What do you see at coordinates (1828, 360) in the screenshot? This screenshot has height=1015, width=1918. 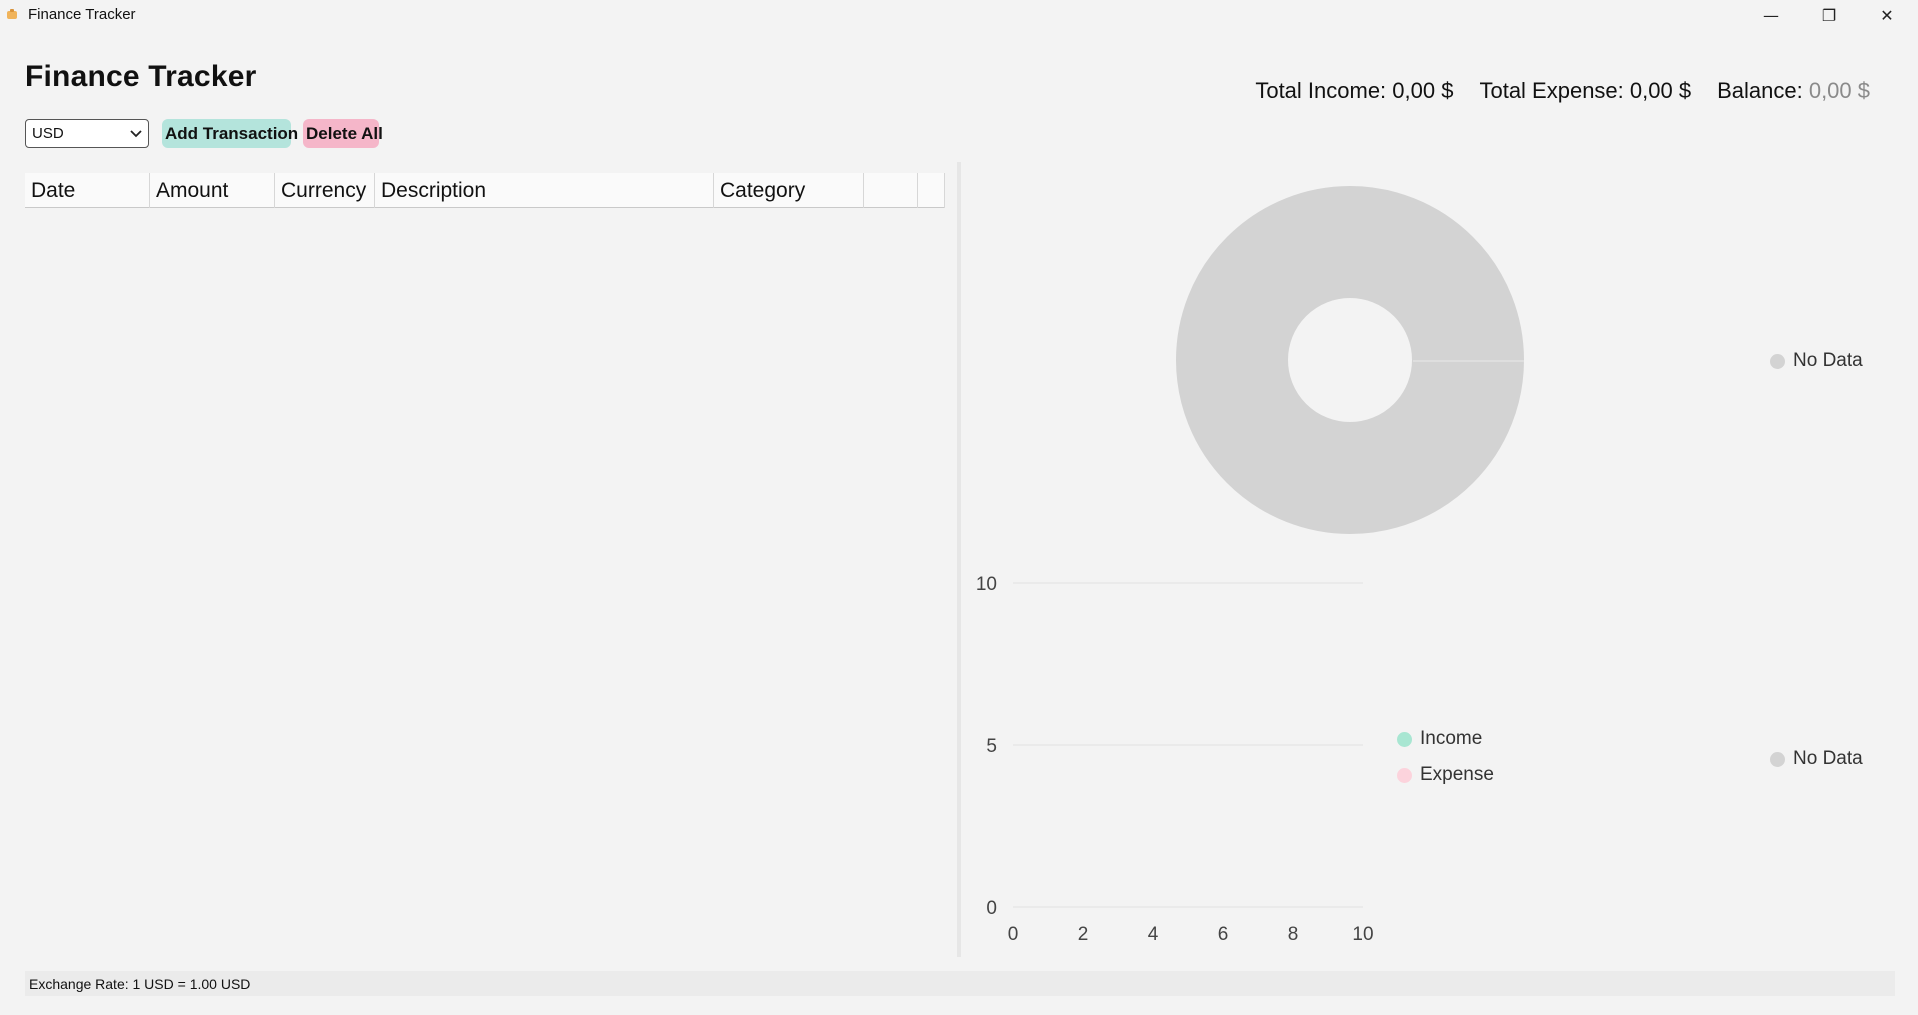 I see `legend-label-no-data: No Data` at bounding box center [1828, 360].